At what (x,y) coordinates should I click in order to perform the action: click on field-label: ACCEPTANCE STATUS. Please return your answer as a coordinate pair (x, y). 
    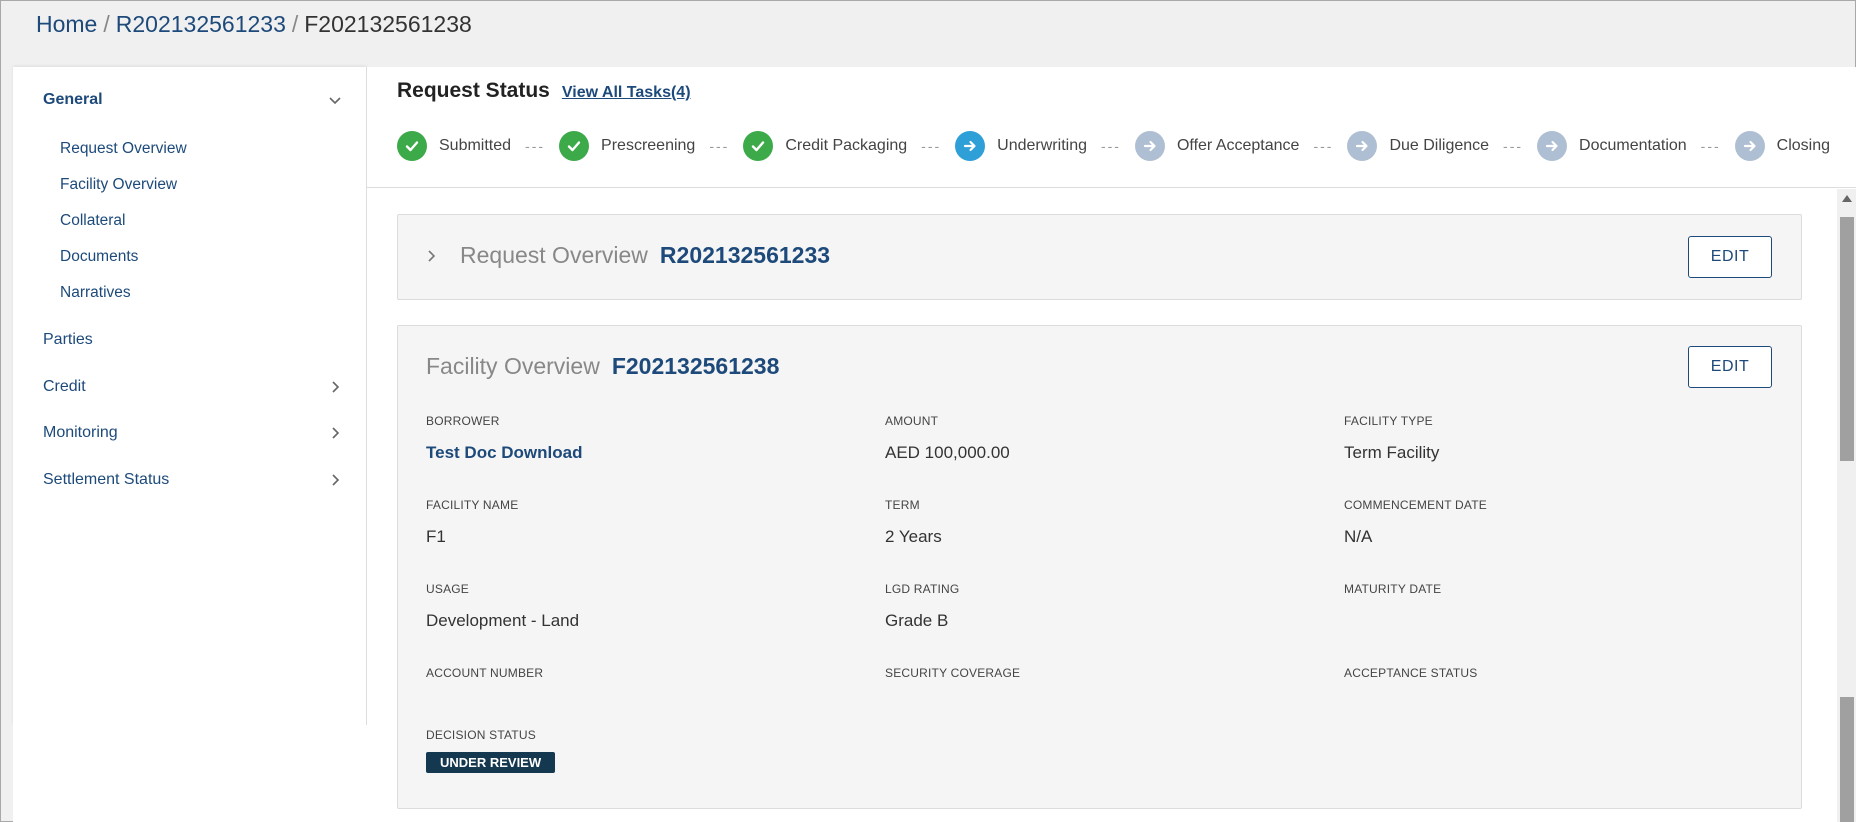
    Looking at the image, I should click on (1411, 673).